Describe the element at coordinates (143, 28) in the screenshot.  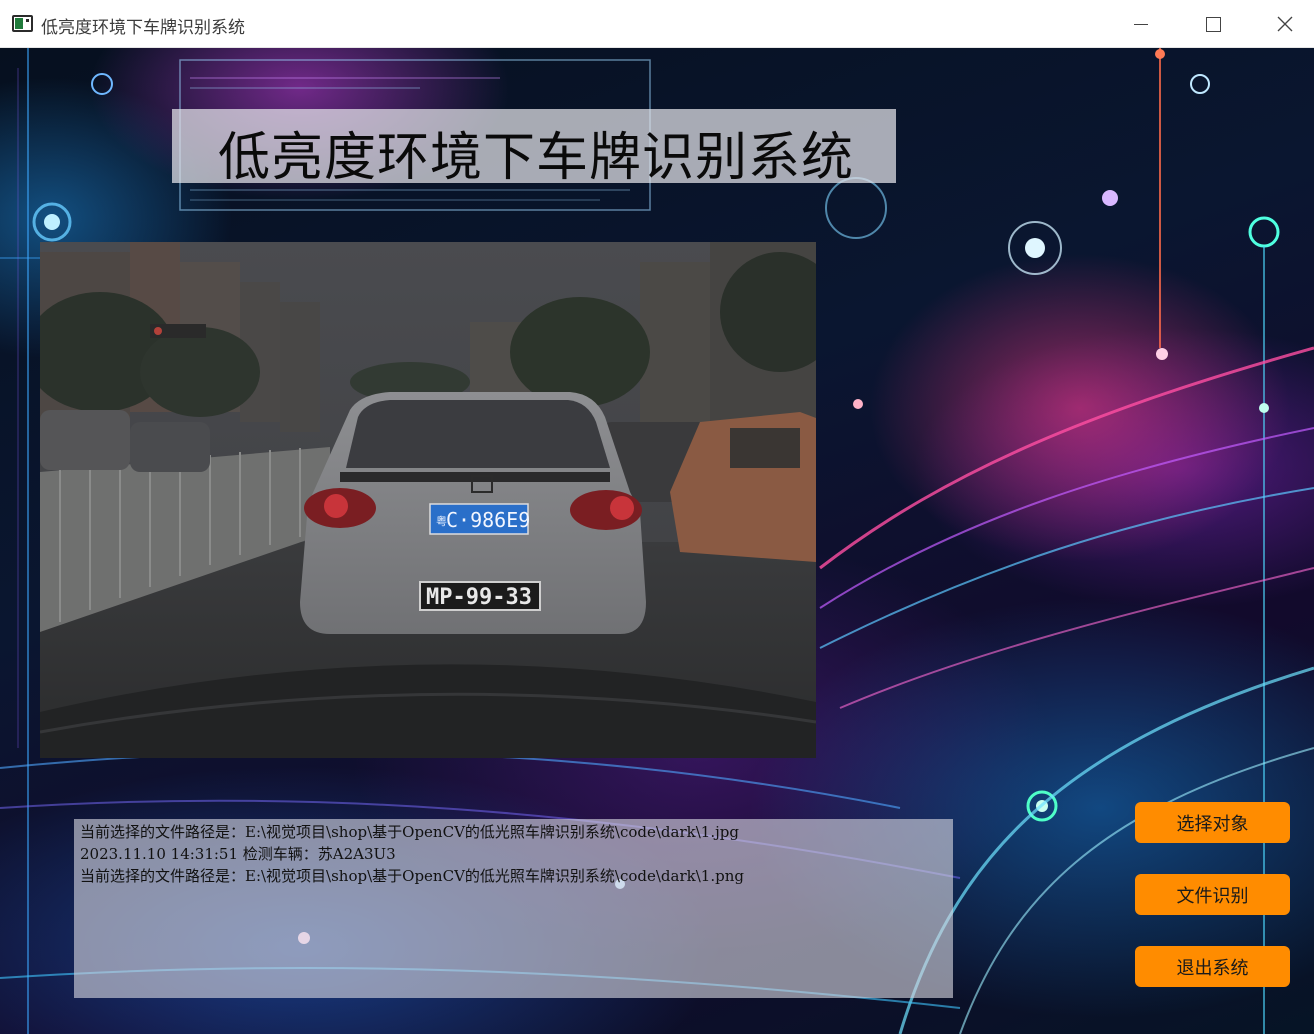
I see `window-title: 低亮度环境下车牌识别系统` at that location.